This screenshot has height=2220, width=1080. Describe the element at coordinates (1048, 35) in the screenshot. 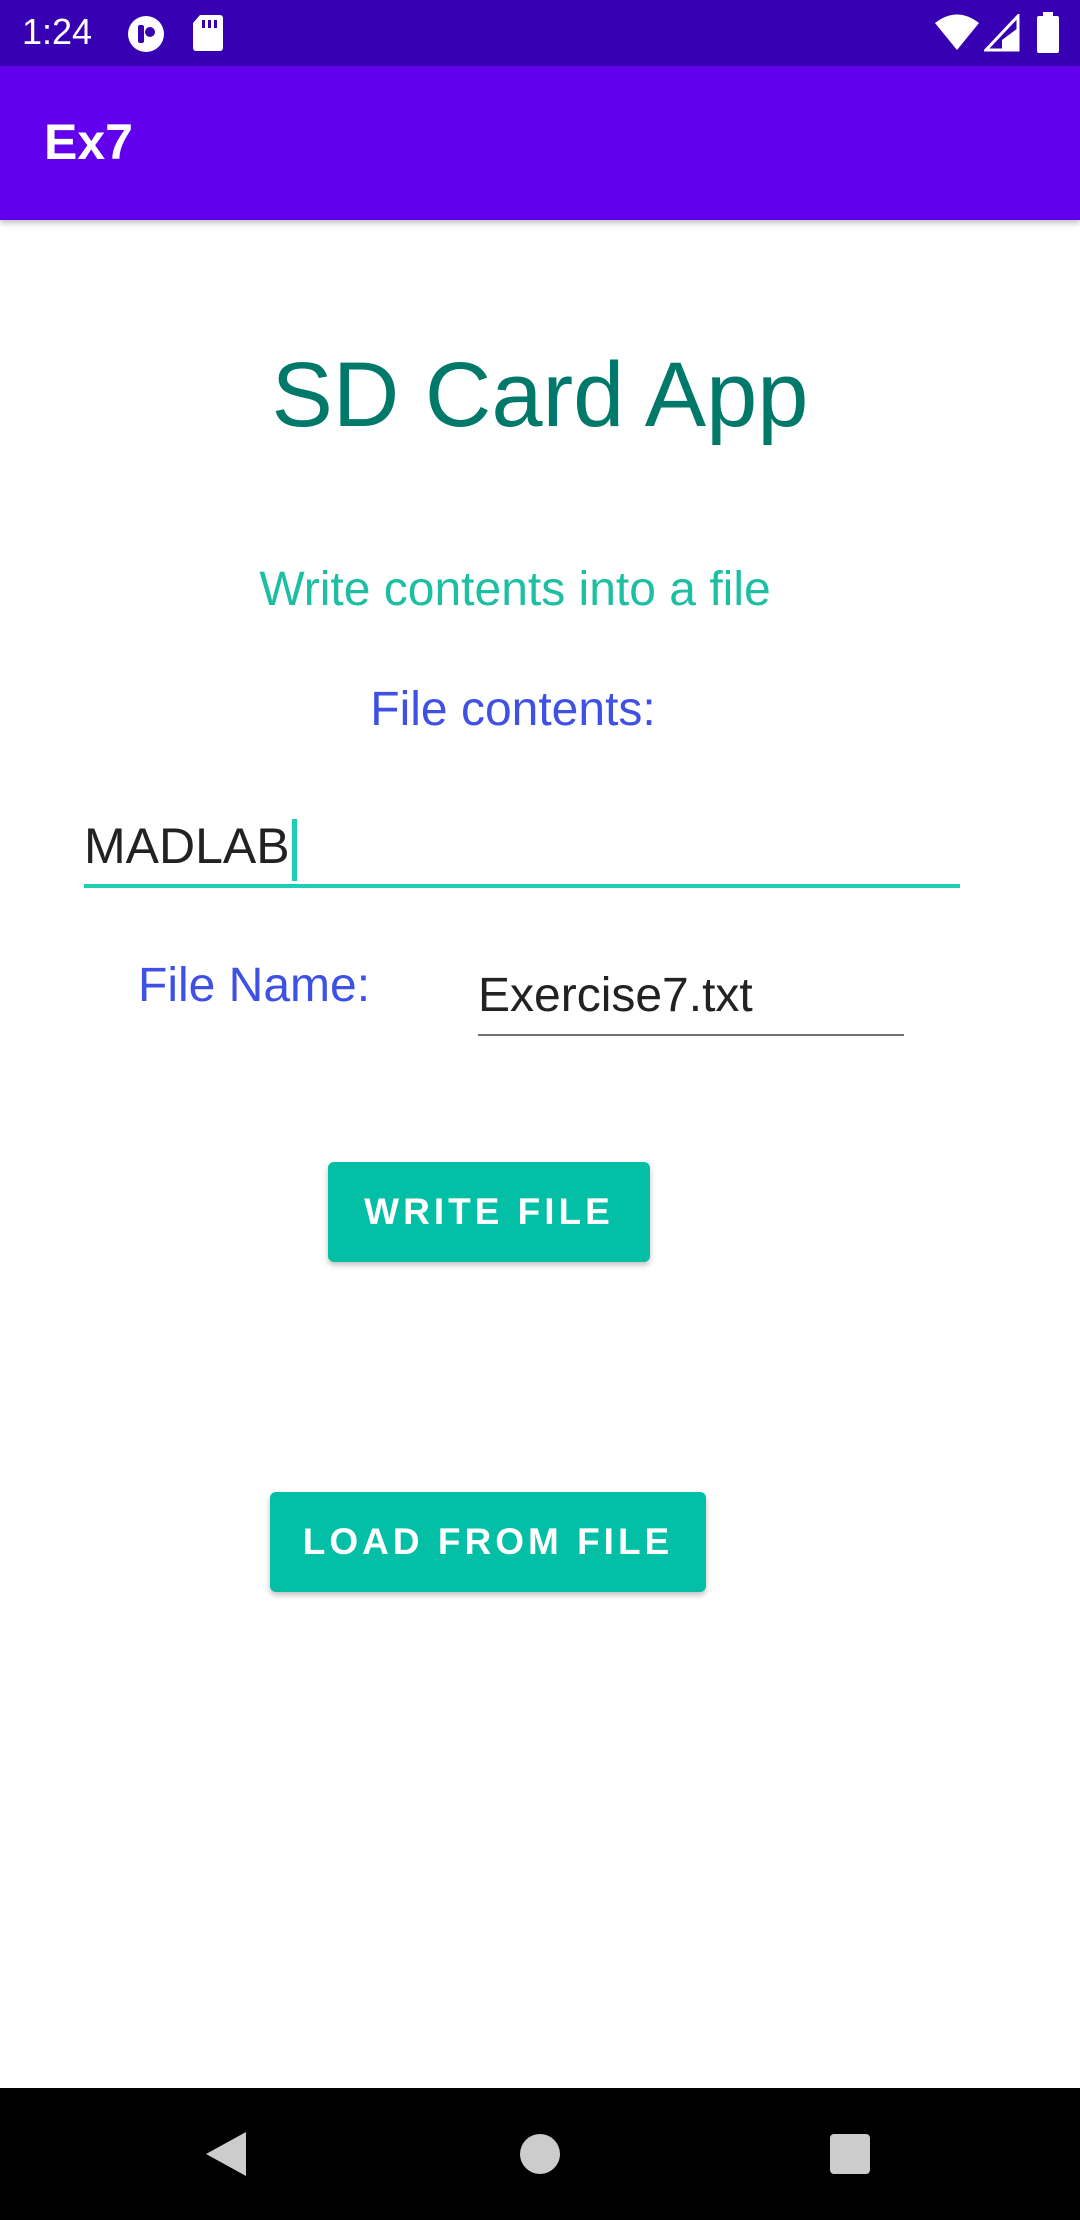

I see `battery-icon` at that location.